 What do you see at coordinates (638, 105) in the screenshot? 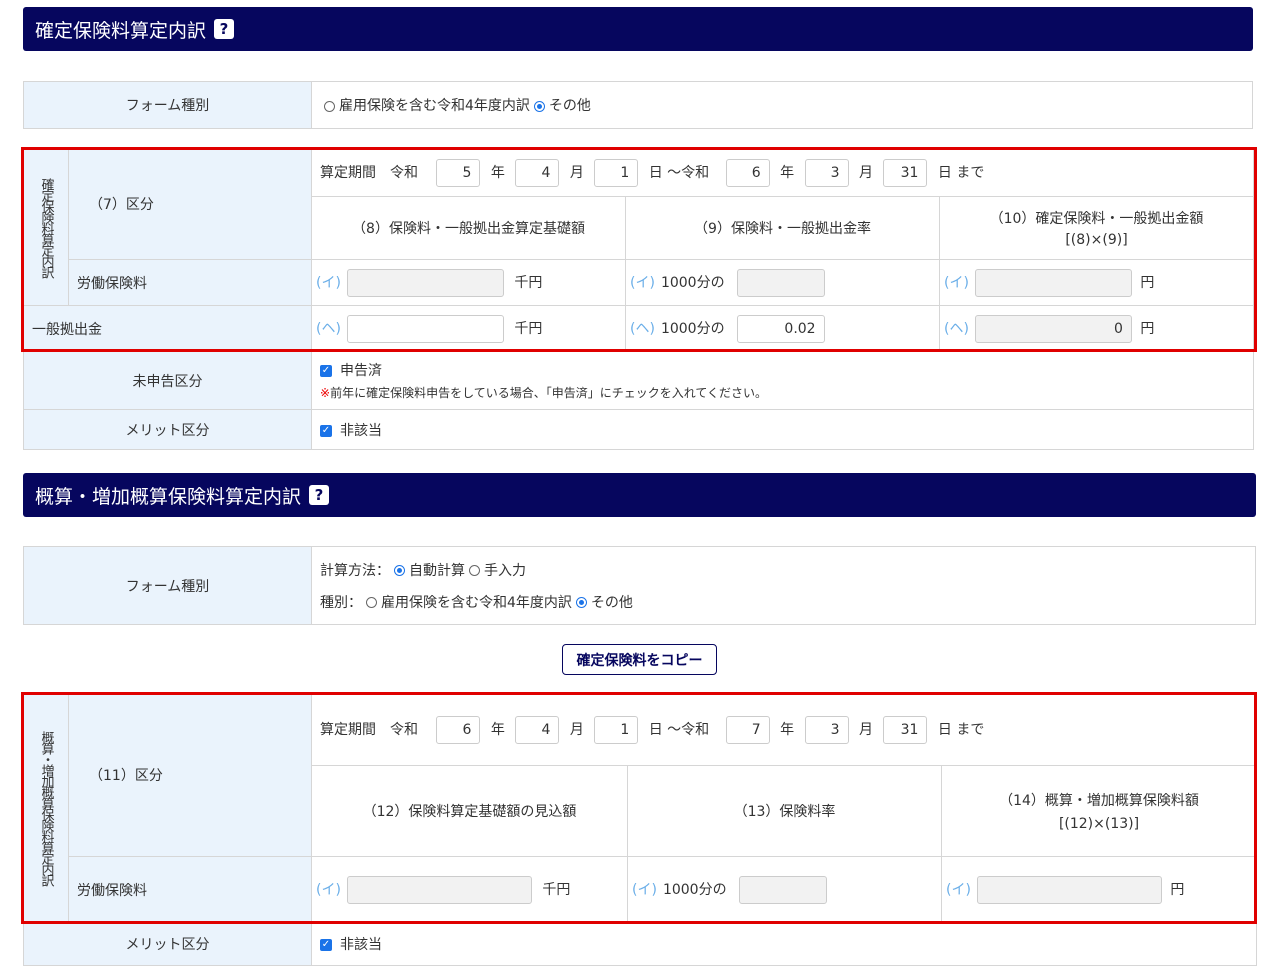
I see `form-type-table: フォーム種別 雇用保険を含む令和4年度内訳 その他` at bounding box center [638, 105].